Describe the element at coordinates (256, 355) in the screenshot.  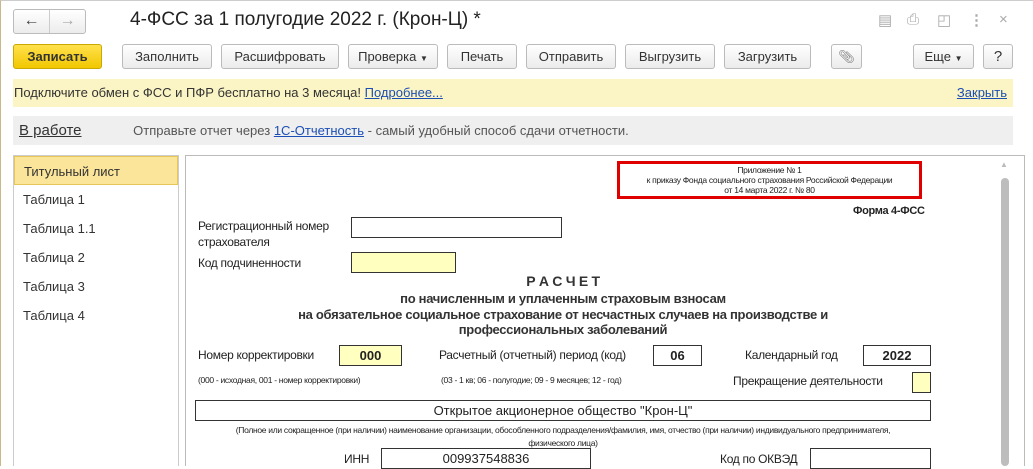
I see `correction-label: Номер корректировки` at that location.